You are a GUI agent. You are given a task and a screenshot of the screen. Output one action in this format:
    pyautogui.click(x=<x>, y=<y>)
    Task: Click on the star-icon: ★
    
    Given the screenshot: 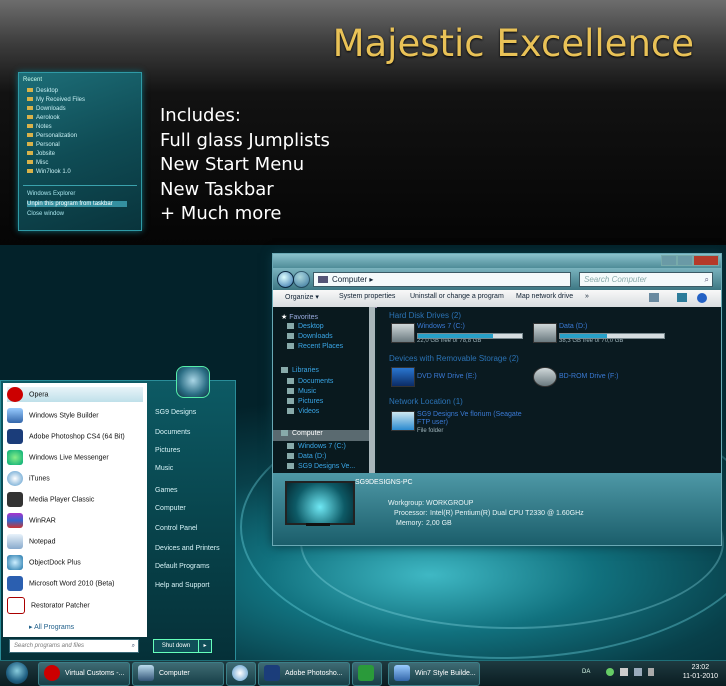 What is the action you would take?
    pyautogui.click(x=284, y=317)
    